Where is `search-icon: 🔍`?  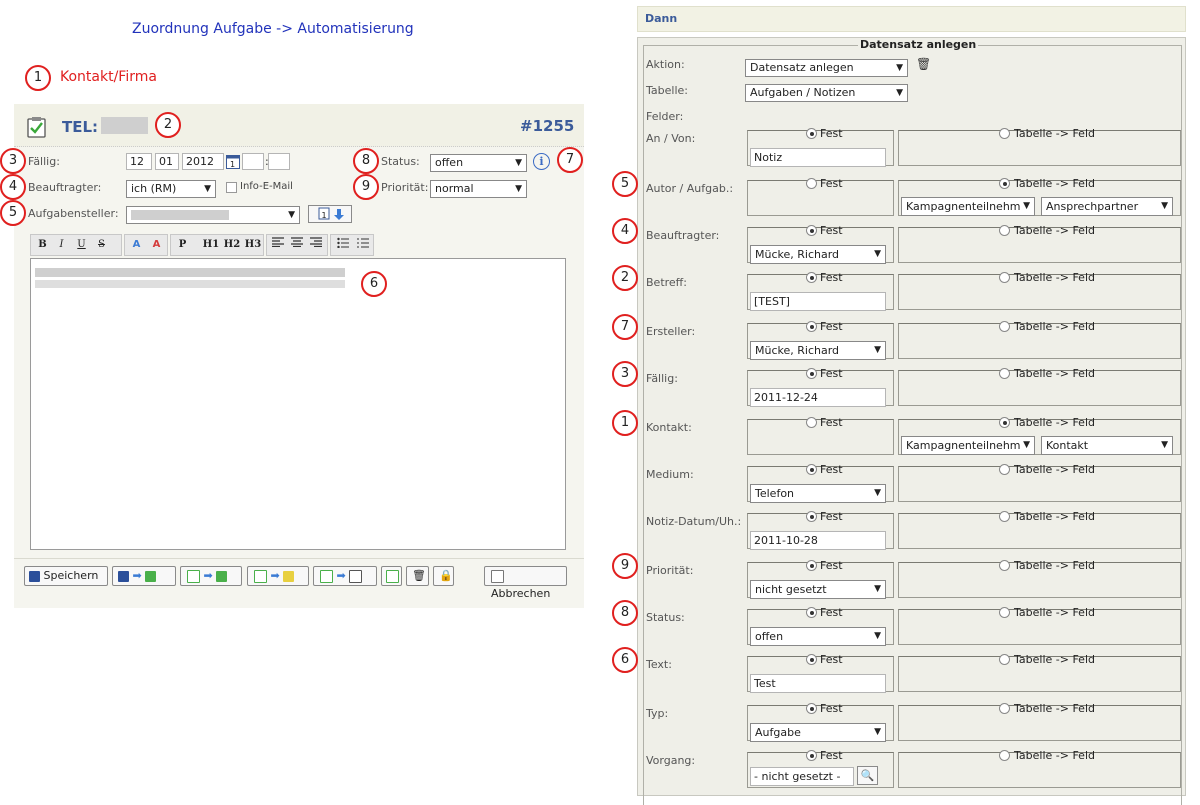 search-icon: 🔍 is located at coordinates (867, 775).